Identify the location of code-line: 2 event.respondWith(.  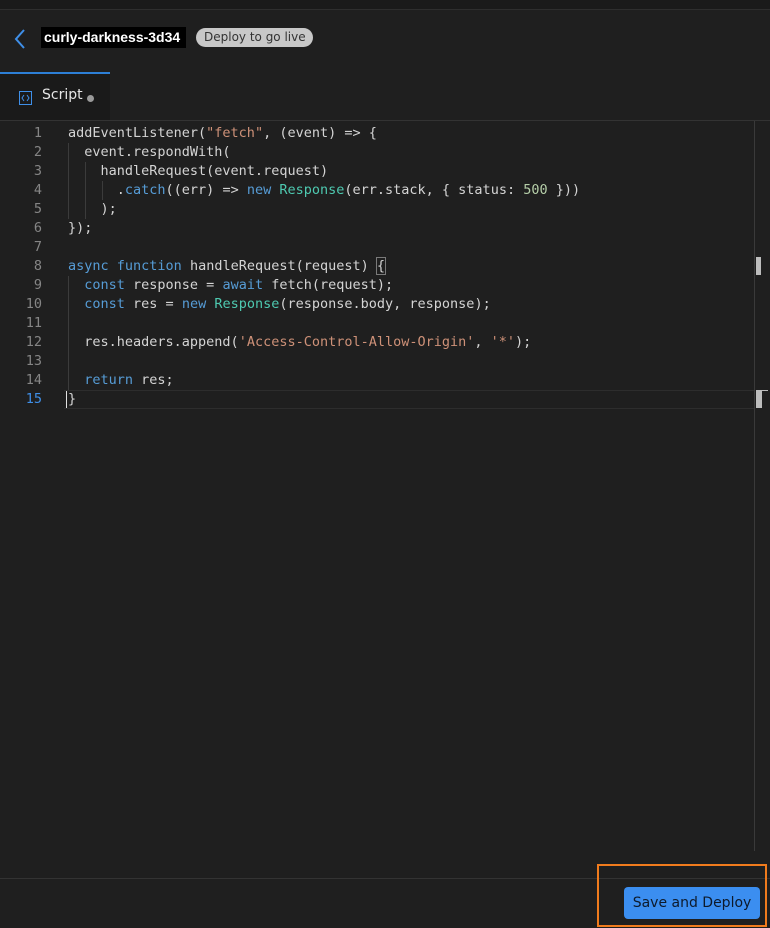
(377, 152).